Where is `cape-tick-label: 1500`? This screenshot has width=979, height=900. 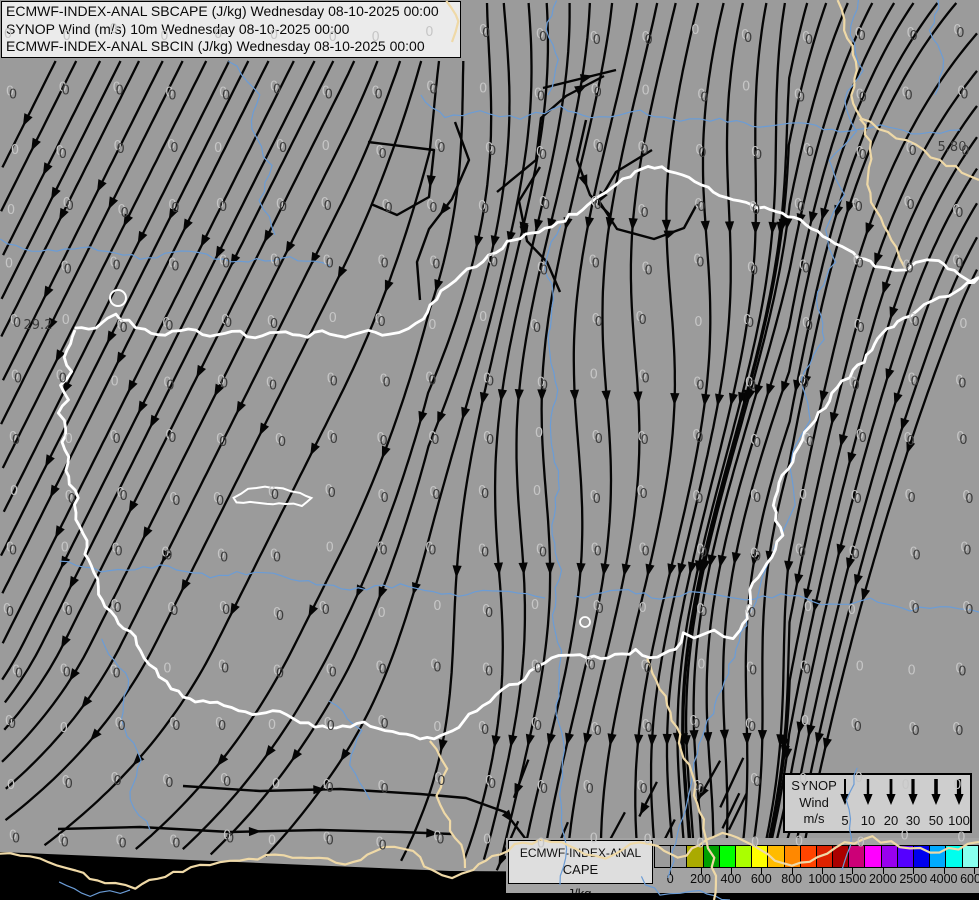 cape-tick-label: 1500 is located at coordinates (852, 879).